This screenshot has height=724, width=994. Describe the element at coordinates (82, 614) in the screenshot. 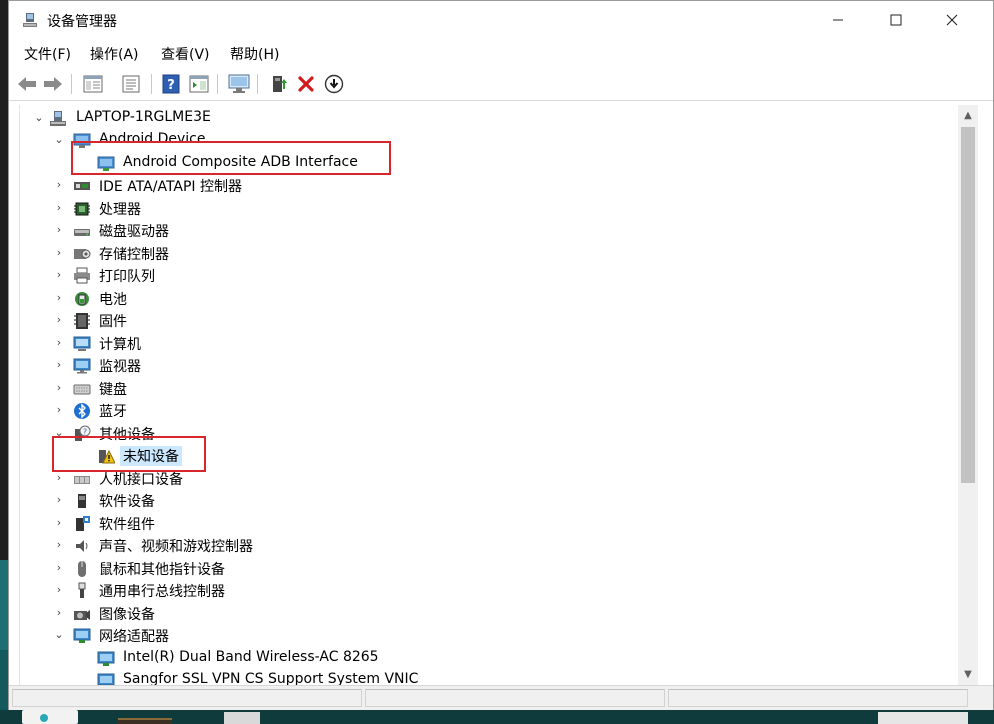

I see `imaging-device-icon` at that location.